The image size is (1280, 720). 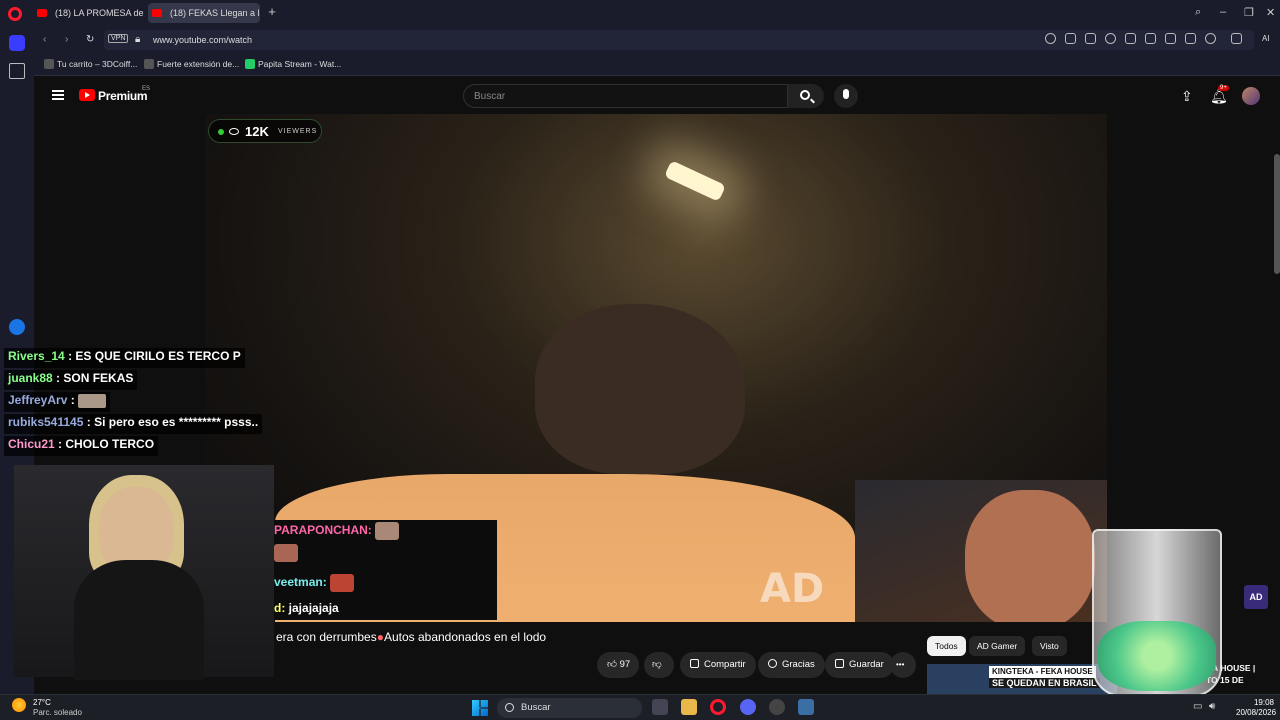 What do you see at coordinates (791, 665) in the screenshot?
I see `thanks-button: Gracias` at bounding box center [791, 665].